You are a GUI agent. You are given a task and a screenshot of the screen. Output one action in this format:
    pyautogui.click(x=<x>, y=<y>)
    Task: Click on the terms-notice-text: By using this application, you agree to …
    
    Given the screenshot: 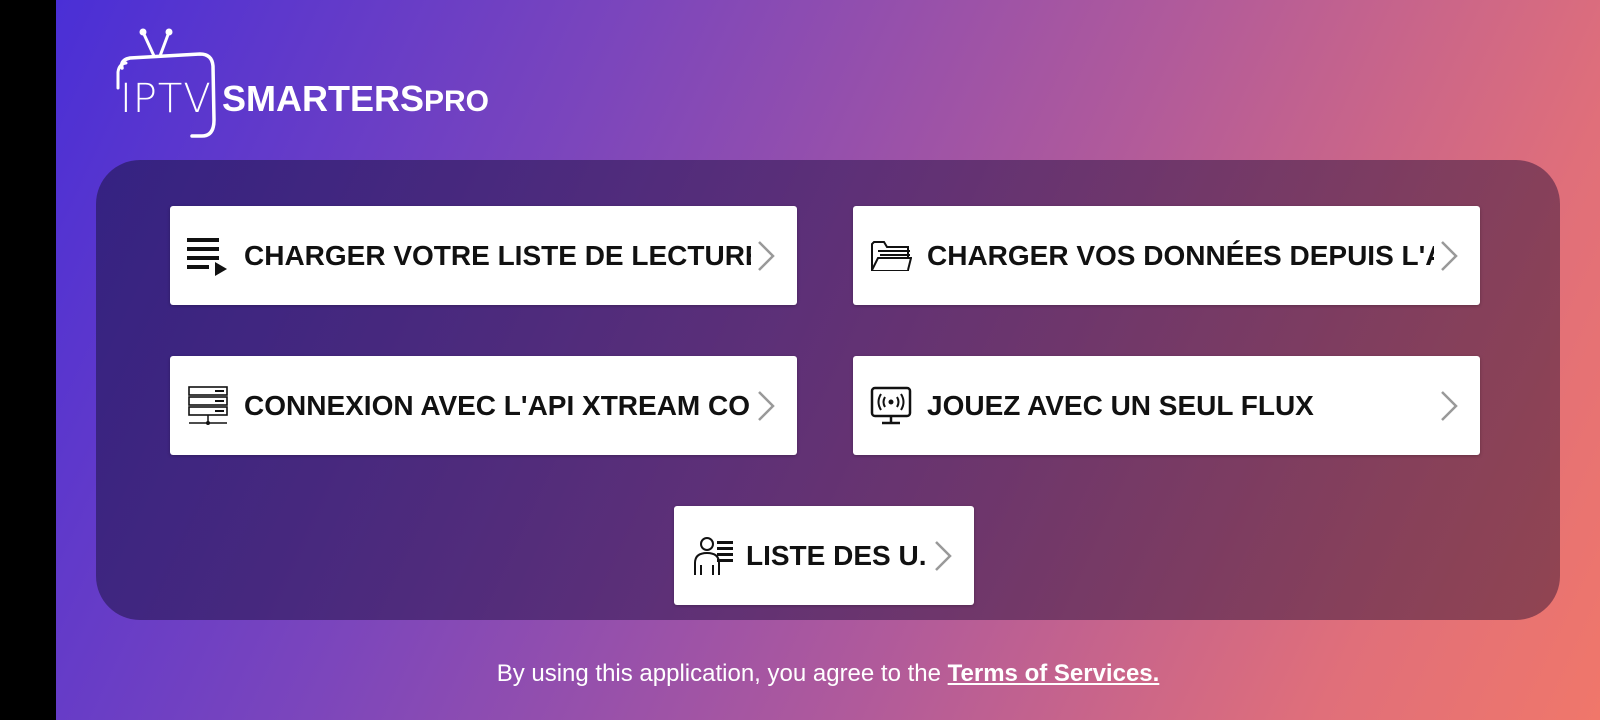 What is the action you would take?
    pyautogui.click(x=722, y=673)
    